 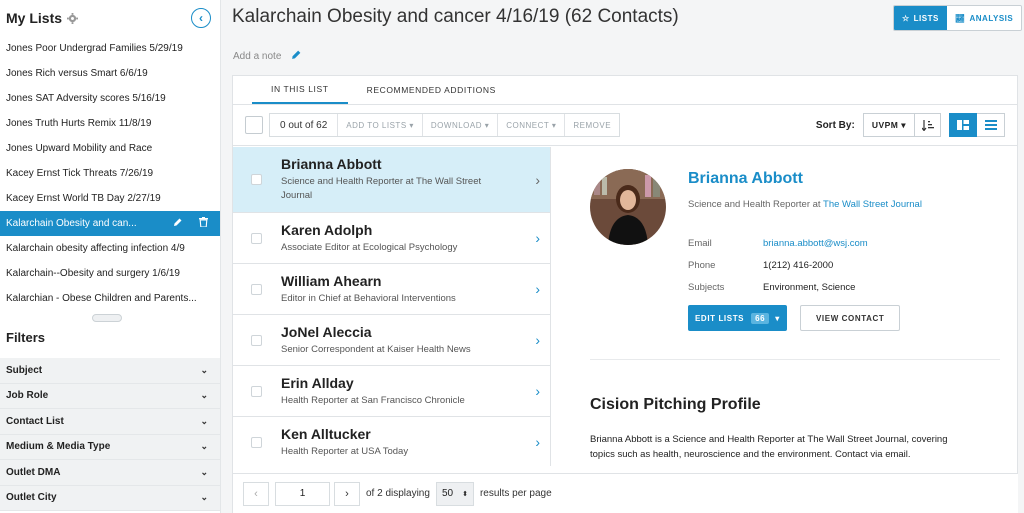 What do you see at coordinates (110, 447) in the screenshot?
I see `filter-medium: Medium & Media Type ⌄` at bounding box center [110, 447].